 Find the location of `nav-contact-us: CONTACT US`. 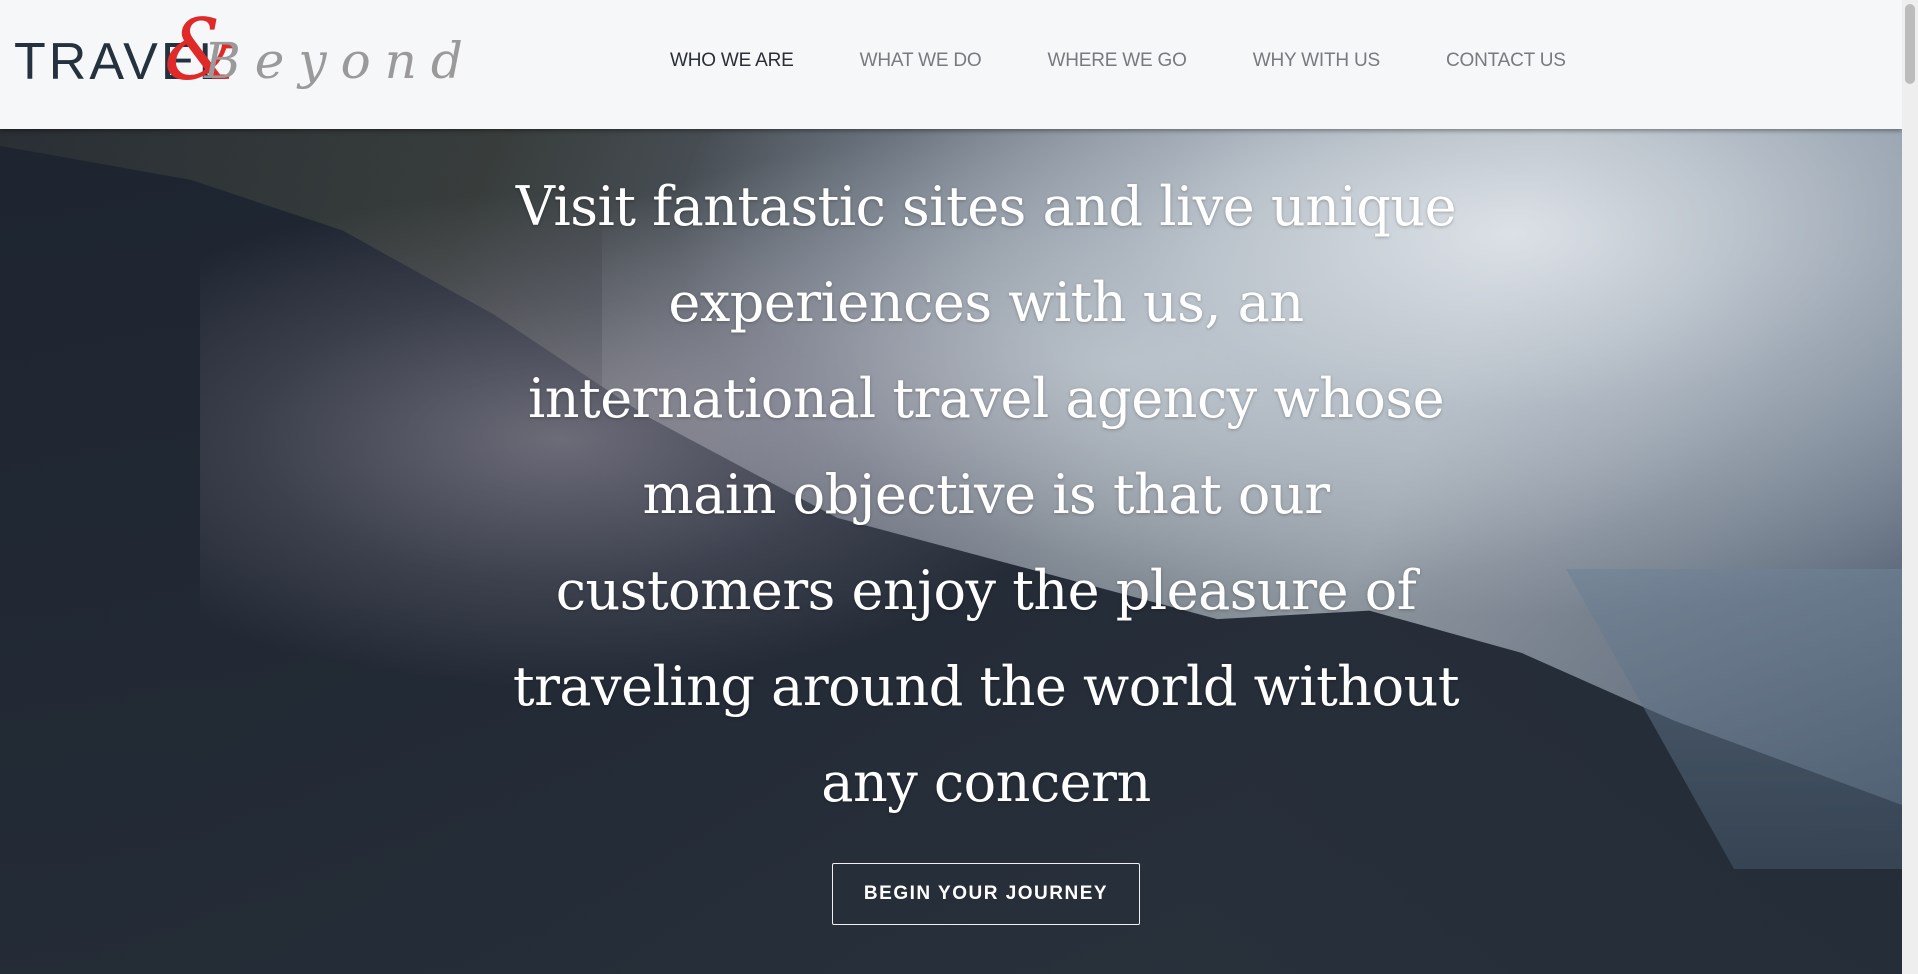

nav-contact-us: CONTACT US is located at coordinates (1506, 61).